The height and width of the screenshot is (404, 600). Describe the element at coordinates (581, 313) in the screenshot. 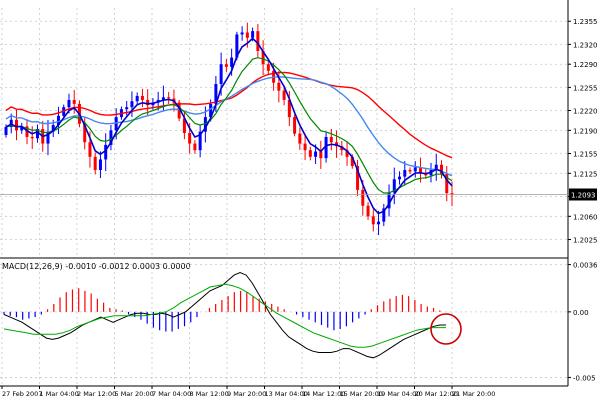

I see `macd-y-tick-label: 0.00` at that location.